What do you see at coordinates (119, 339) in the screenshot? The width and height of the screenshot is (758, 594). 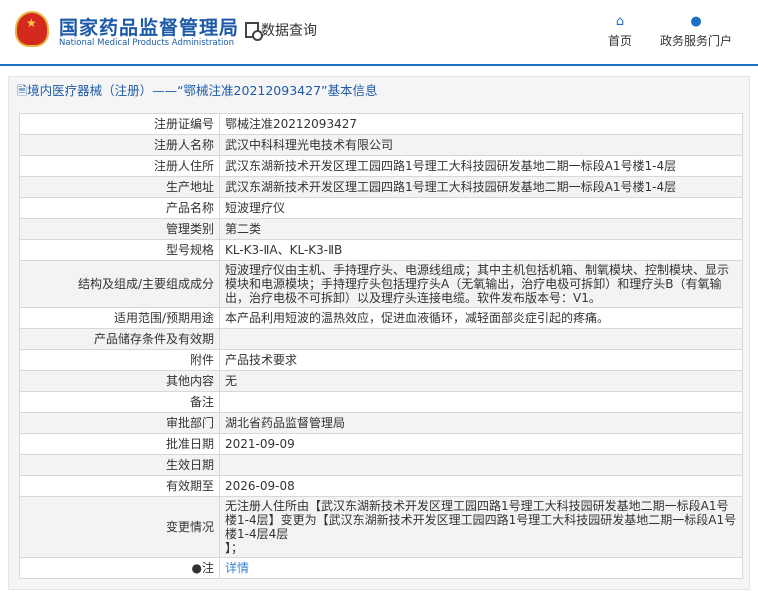 I see `field-label: 产品储存条件及有效期` at bounding box center [119, 339].